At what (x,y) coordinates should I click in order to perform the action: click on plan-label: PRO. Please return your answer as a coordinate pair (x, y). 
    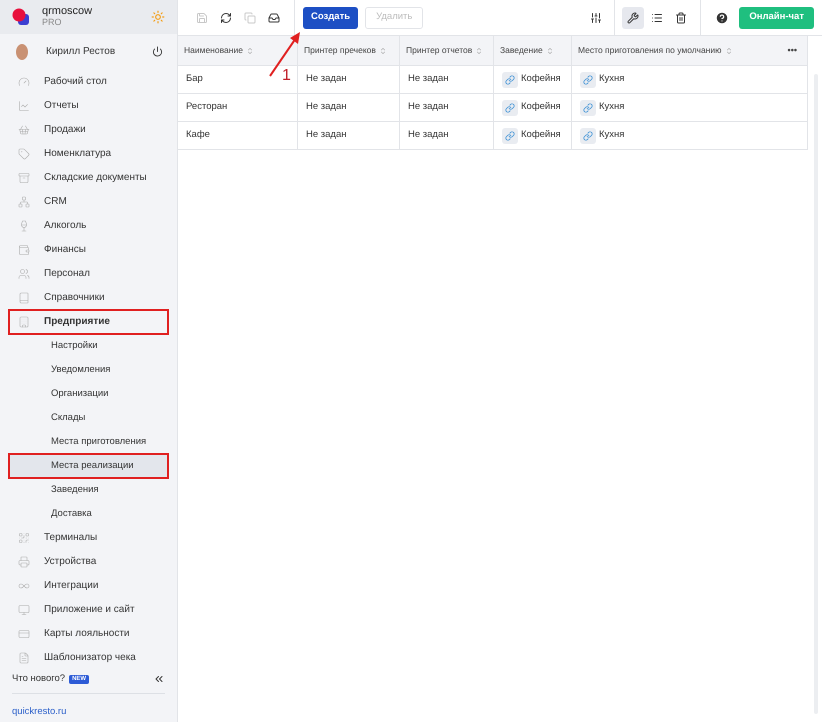
    Looking at the image, I should click on (52, 22).